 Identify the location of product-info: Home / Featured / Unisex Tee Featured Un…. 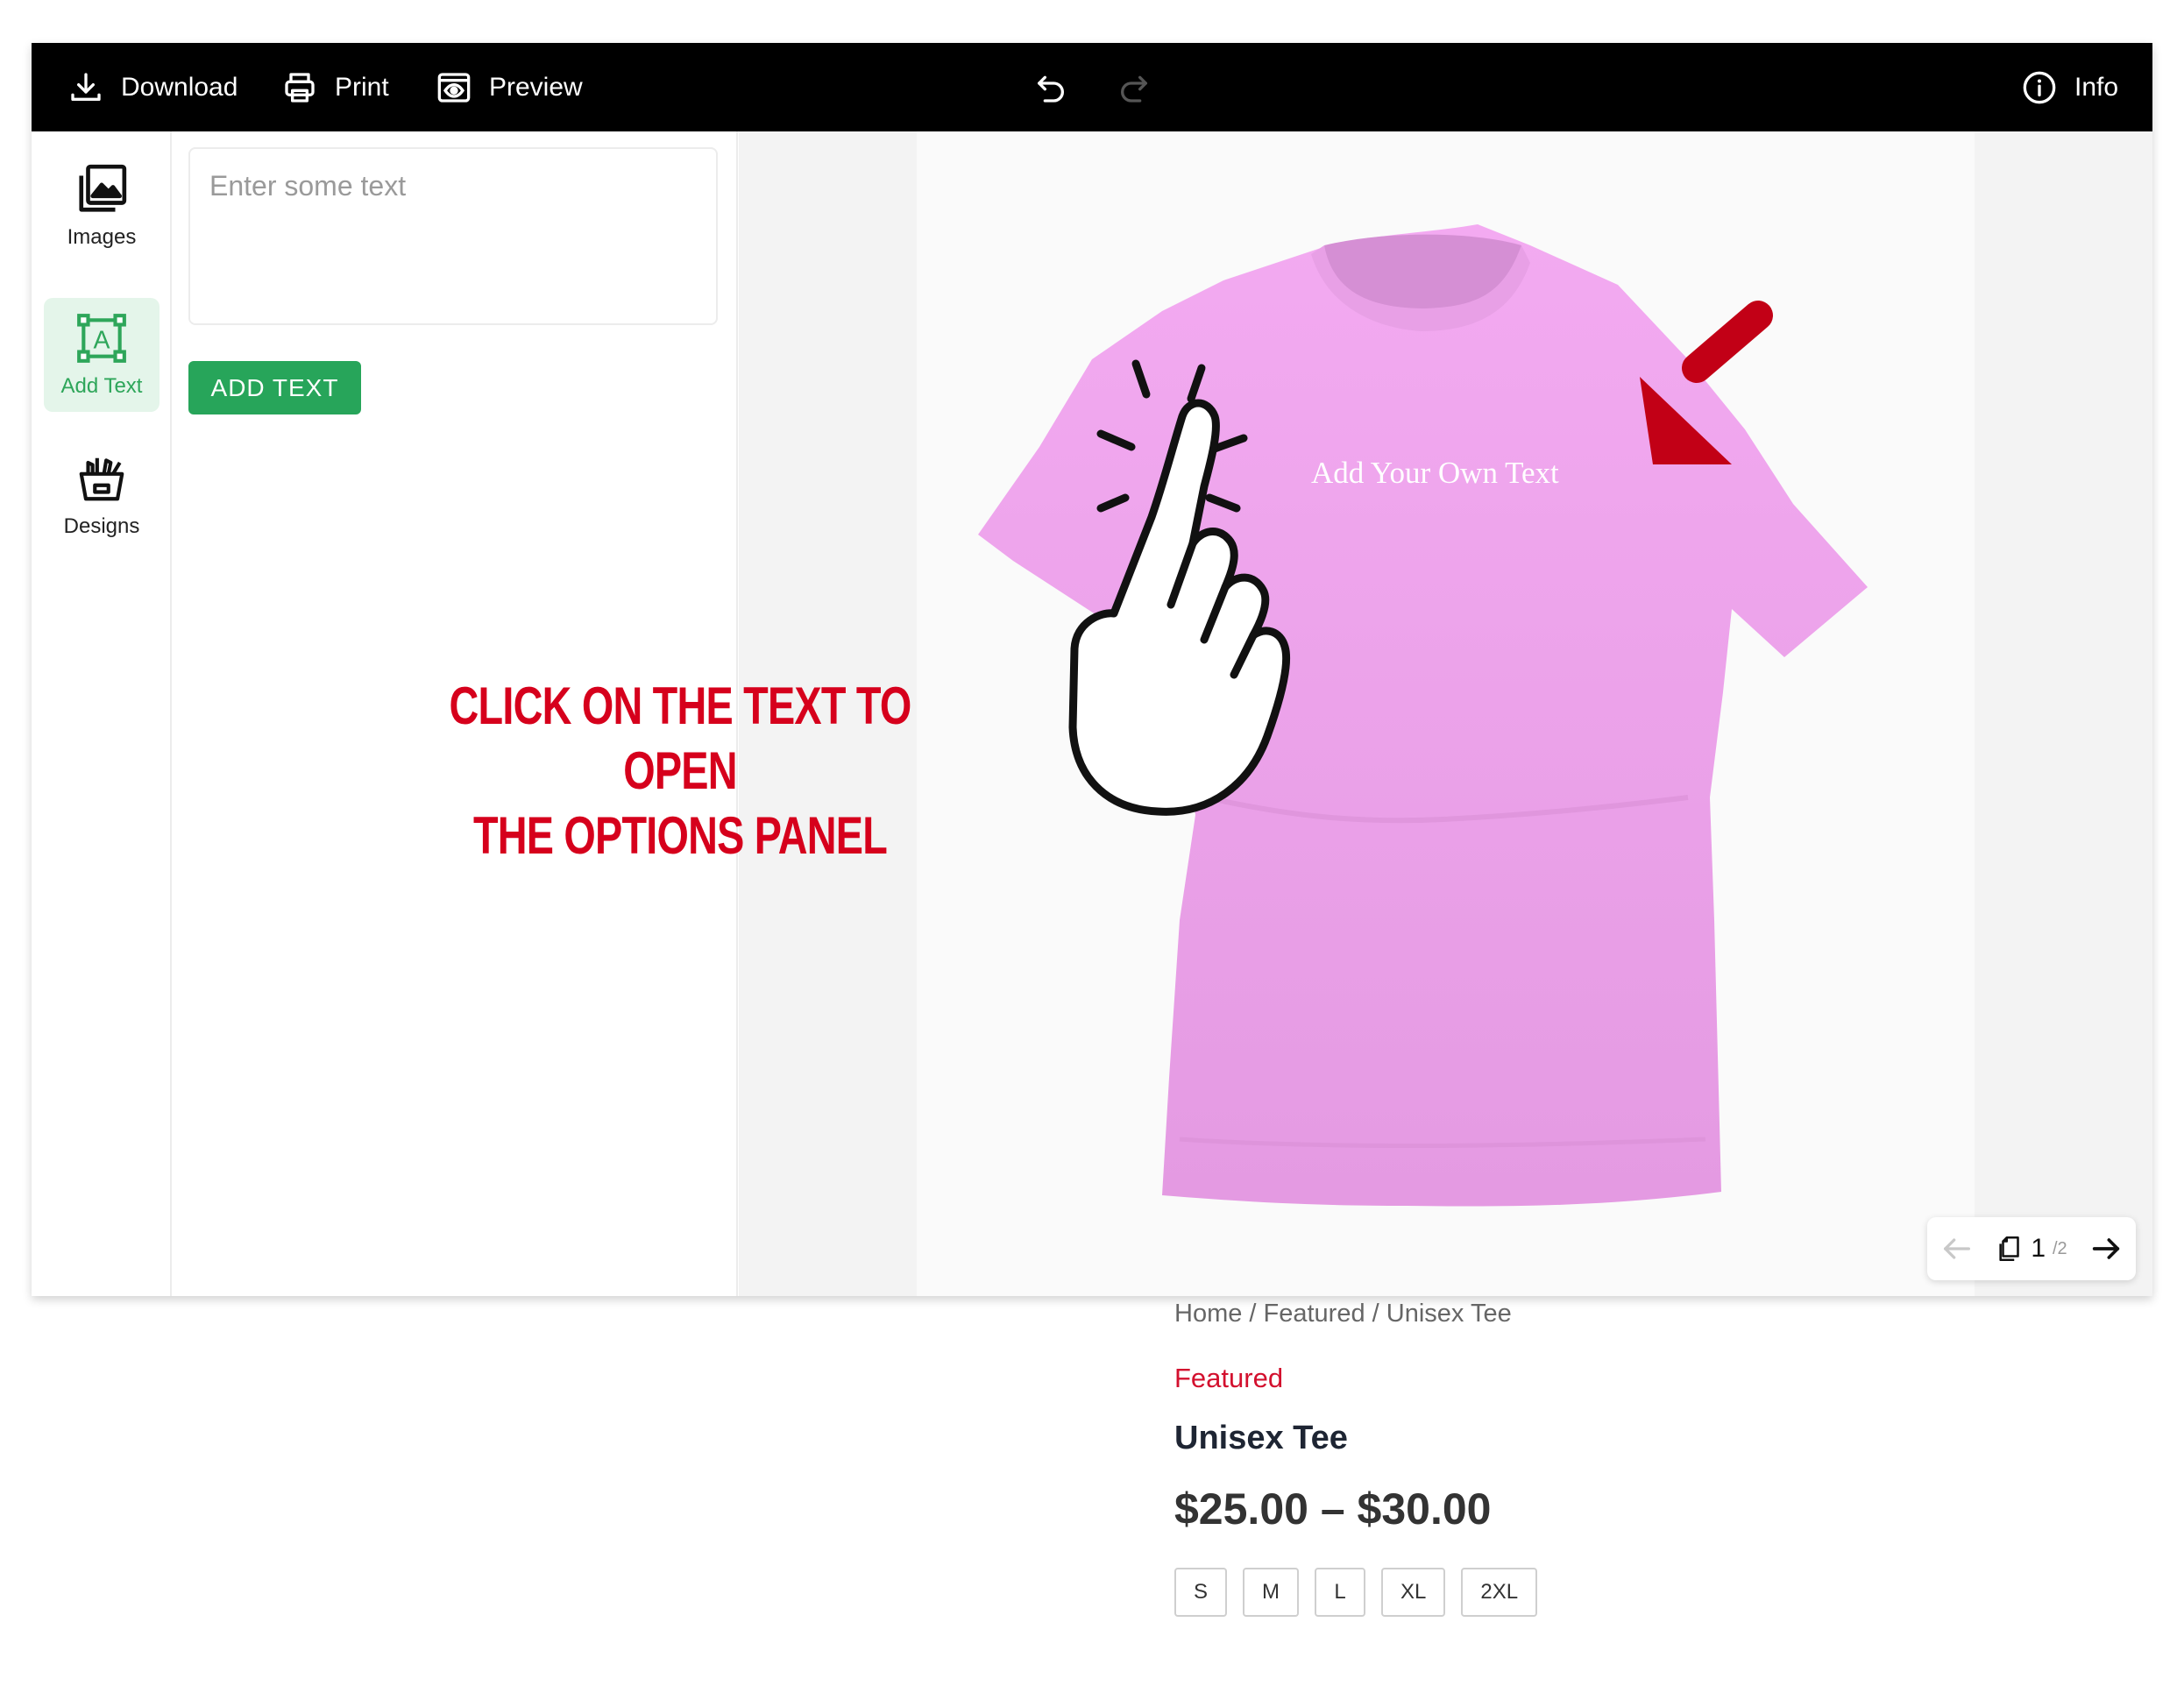
(1612, 1458).